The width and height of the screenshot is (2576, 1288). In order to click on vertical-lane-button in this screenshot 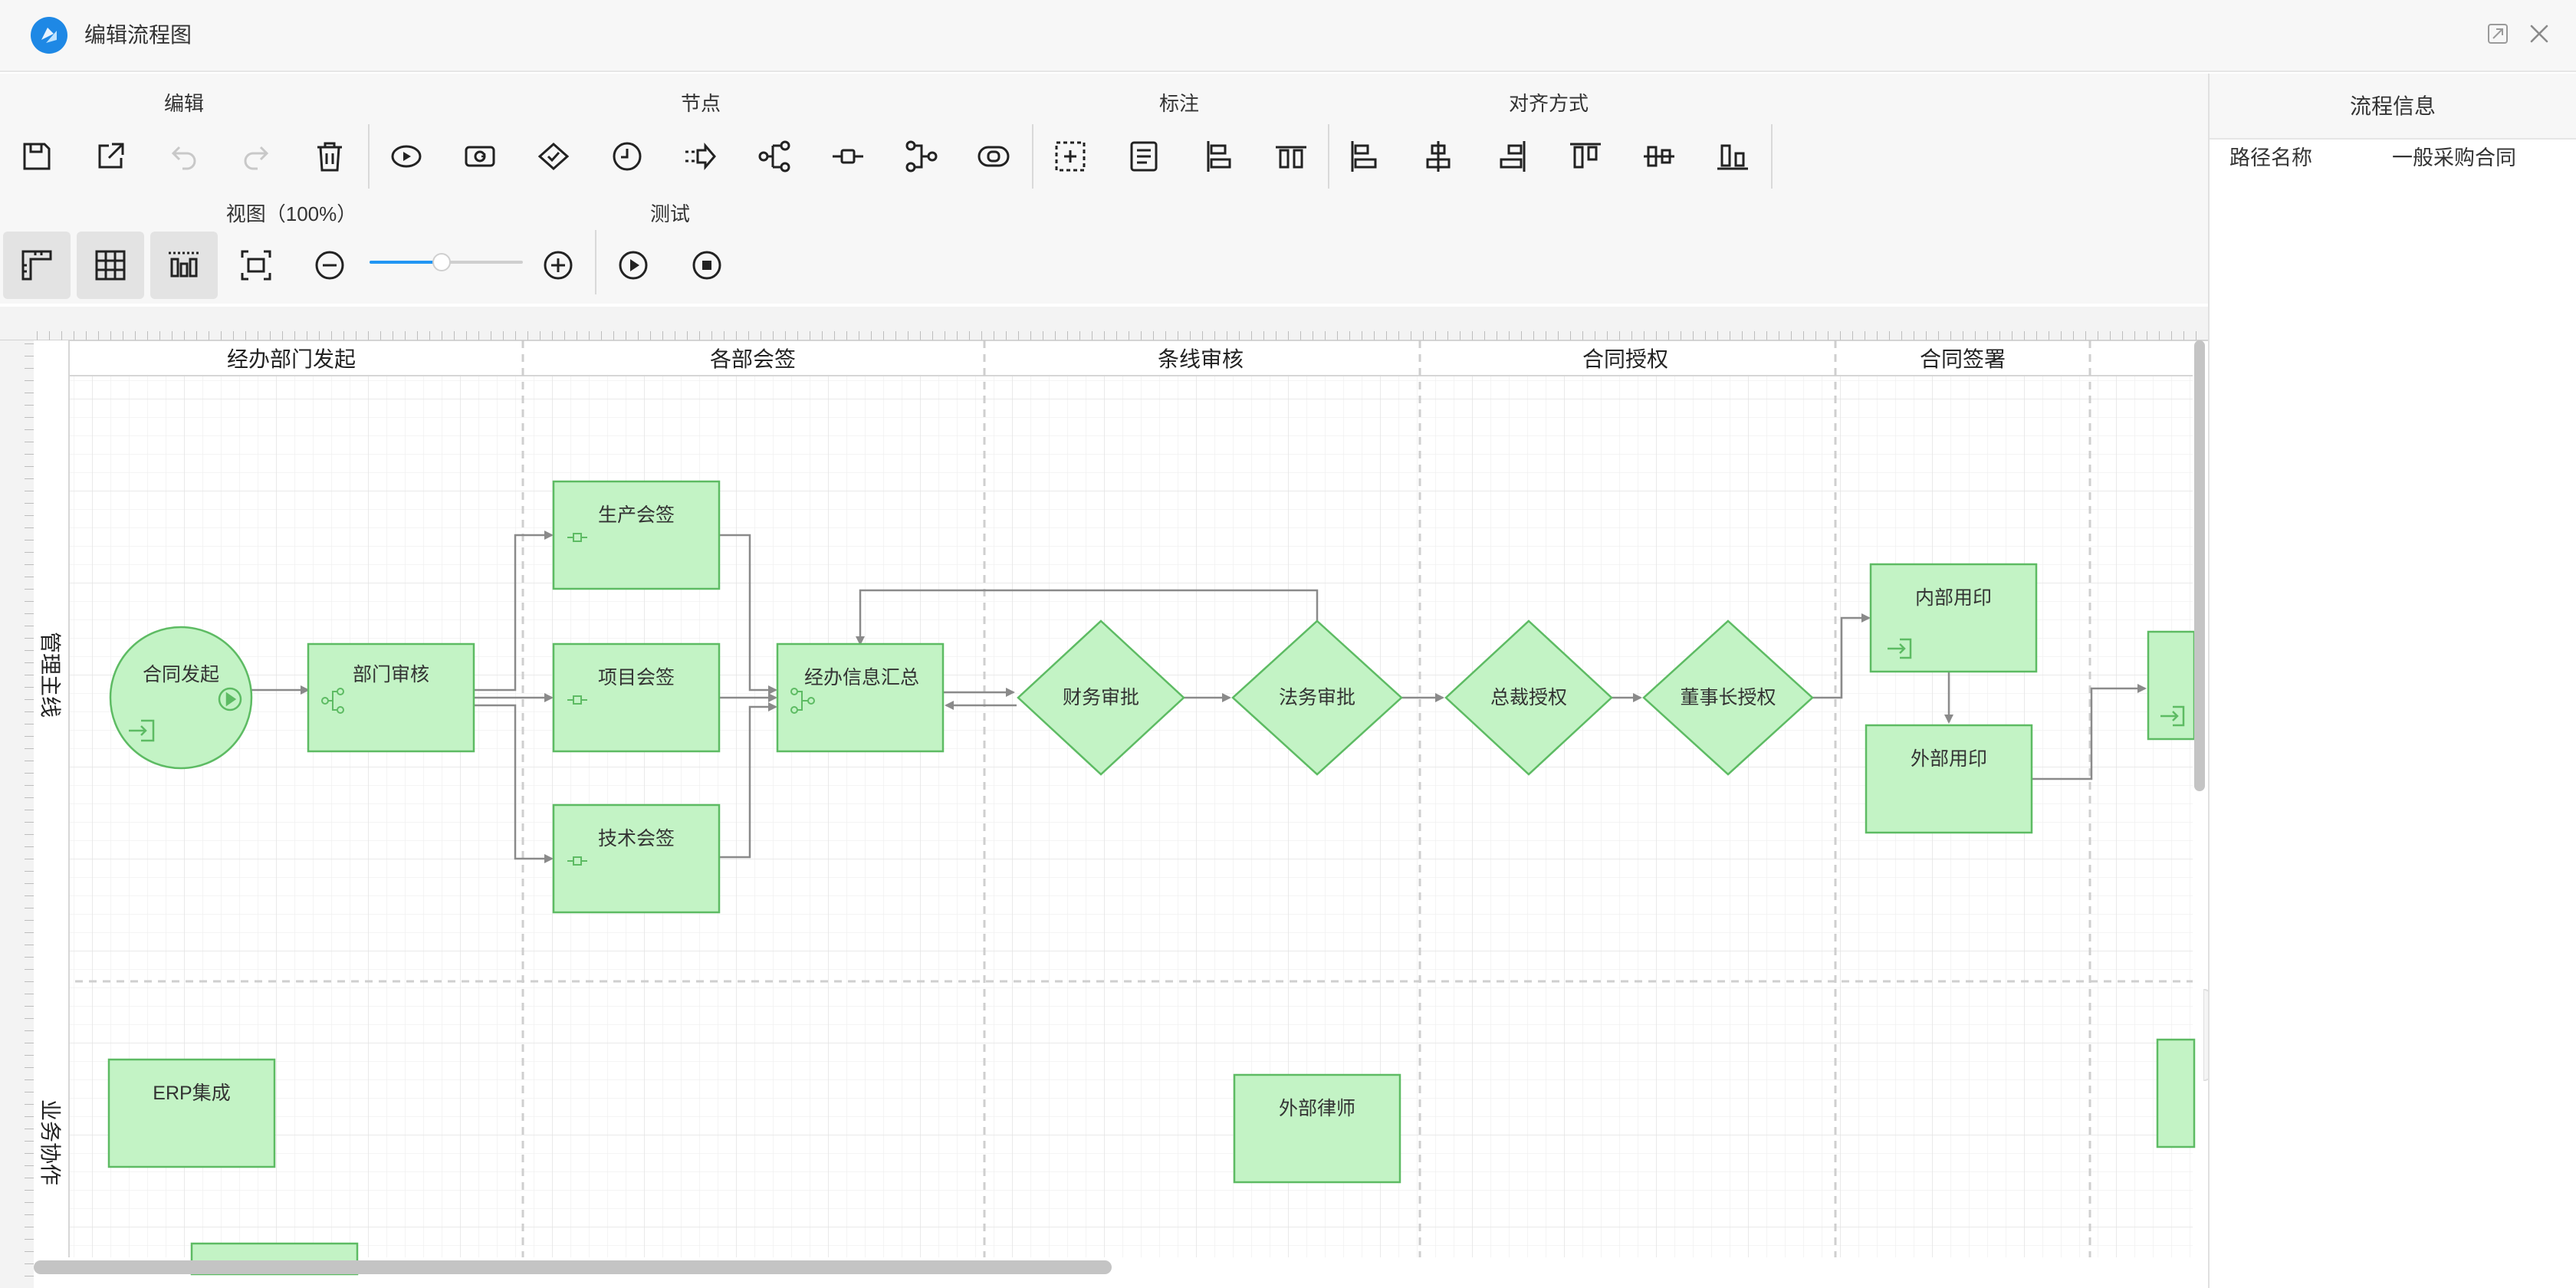, I will do `click(1217, 156)`.